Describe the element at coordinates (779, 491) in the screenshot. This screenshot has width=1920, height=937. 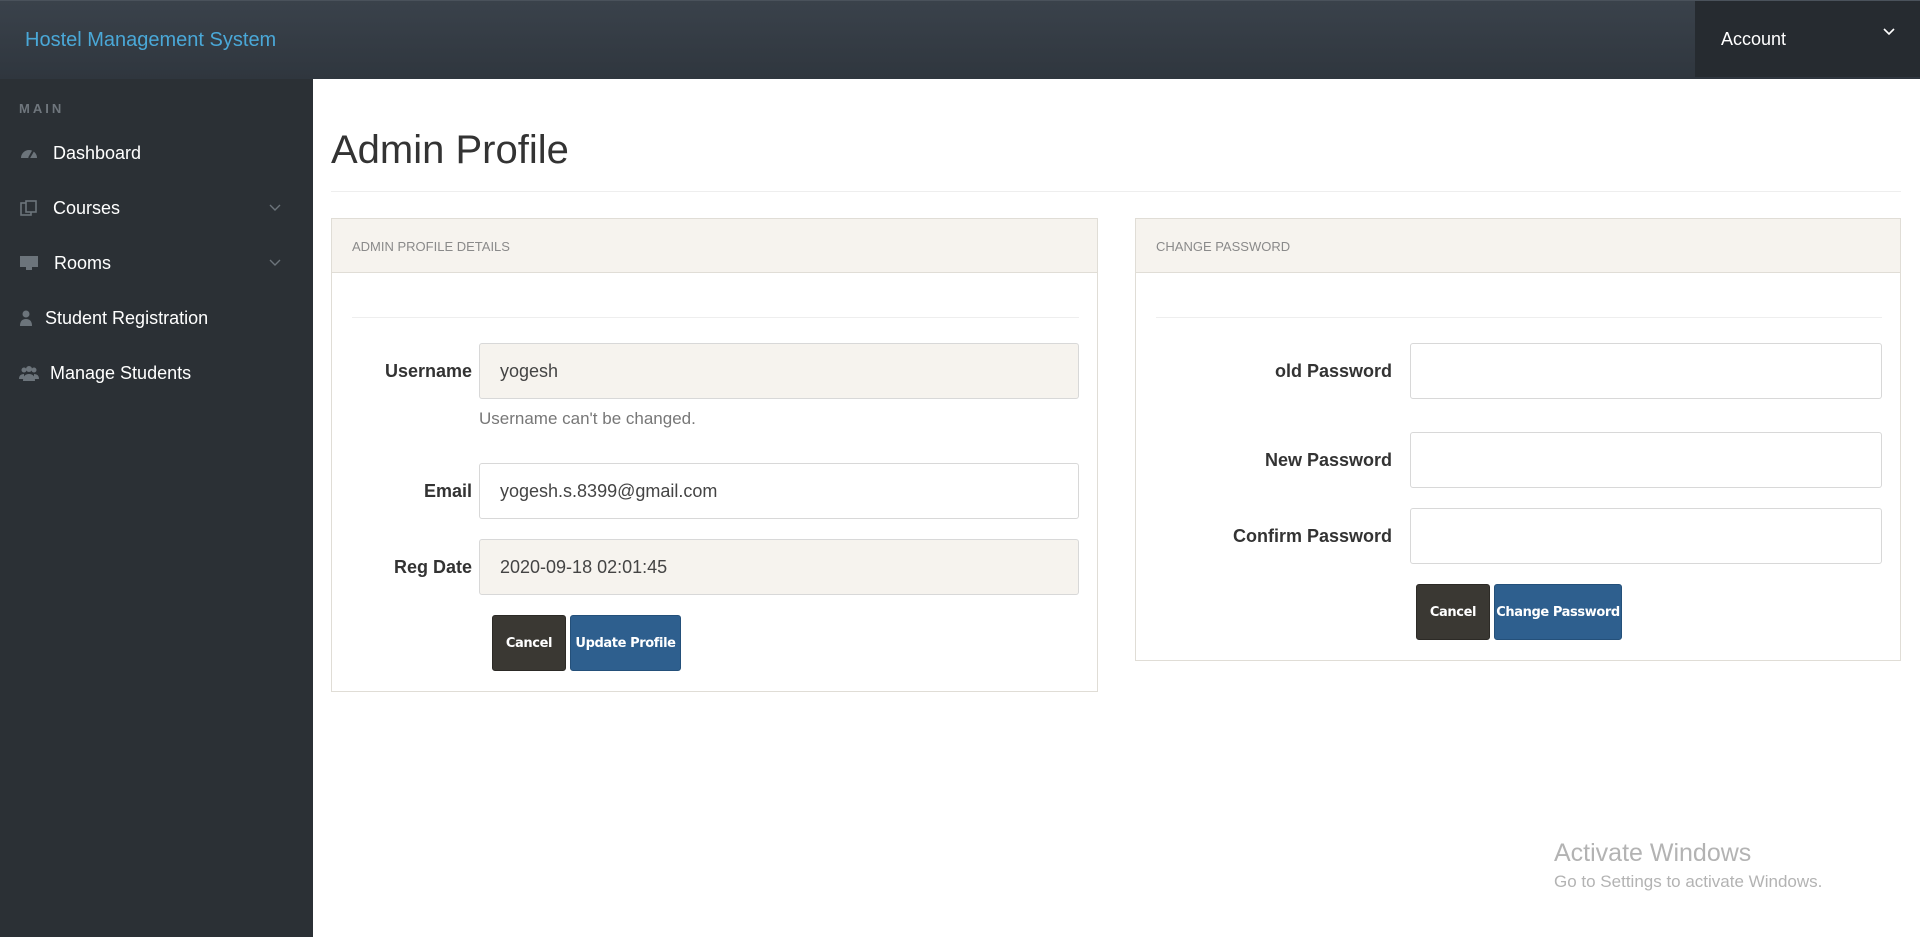
I see `email-field: yogesh.s.8399@gmail.com` at that location.